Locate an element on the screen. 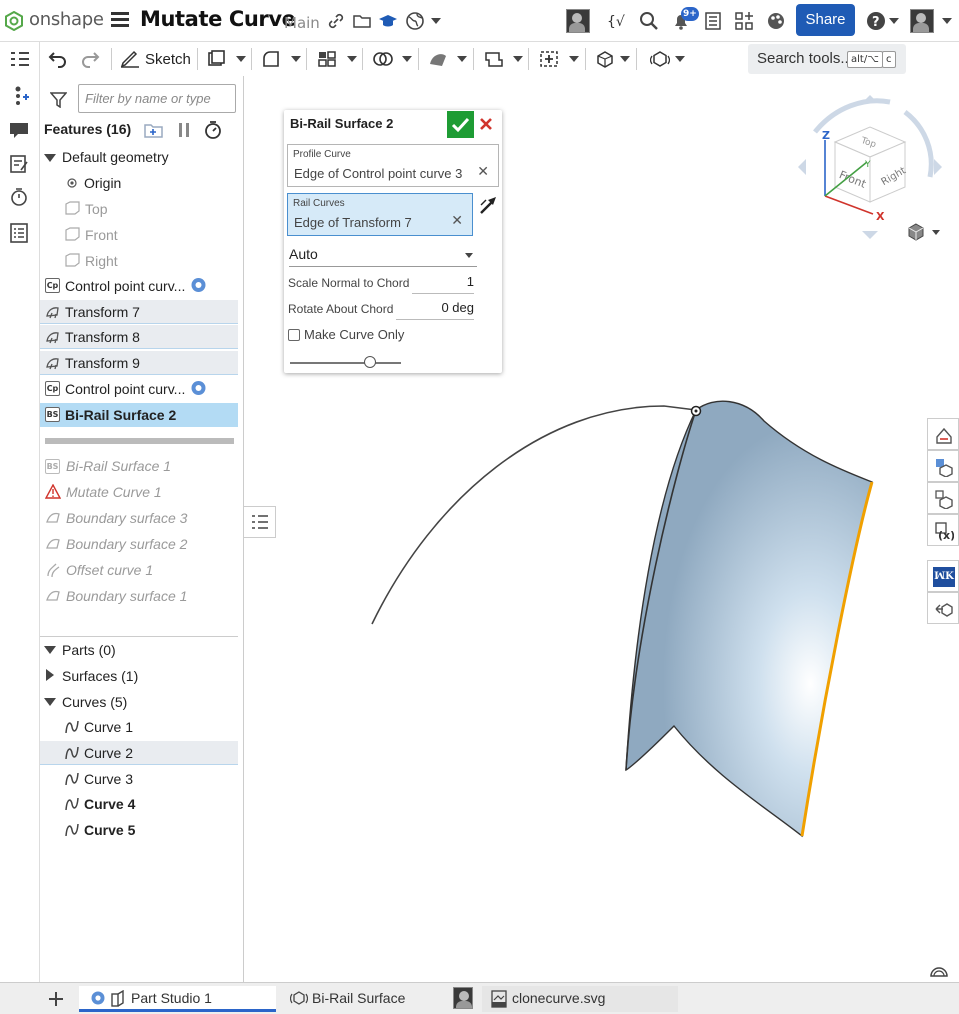  release-candidates-icon is located at coordinates (713, 21).